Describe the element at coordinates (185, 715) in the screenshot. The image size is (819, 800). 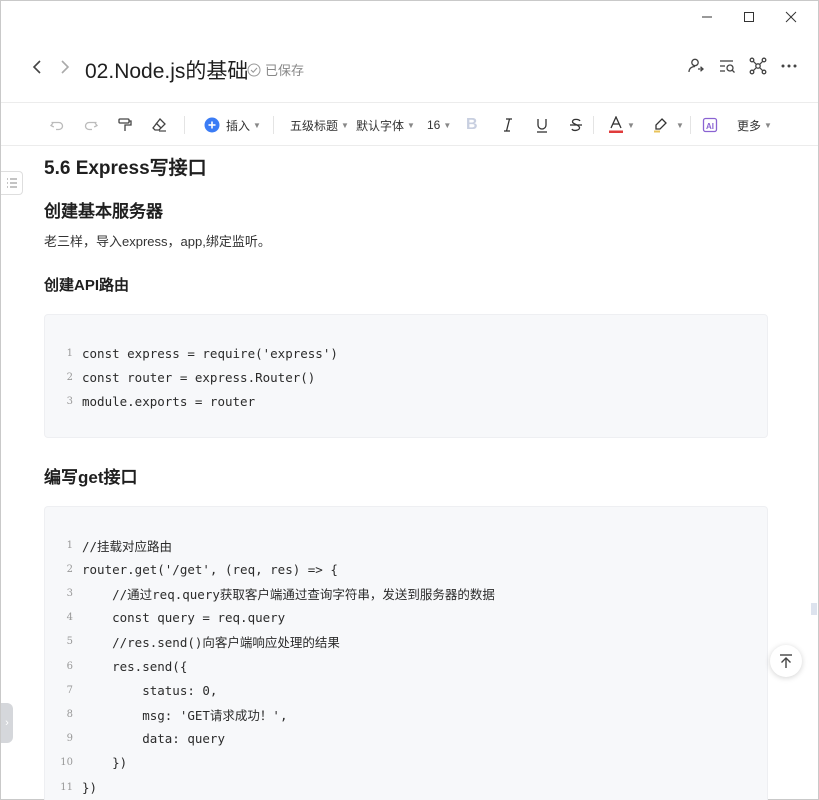
I see `code-text: msg: 'GET请求成功！',` at that location.